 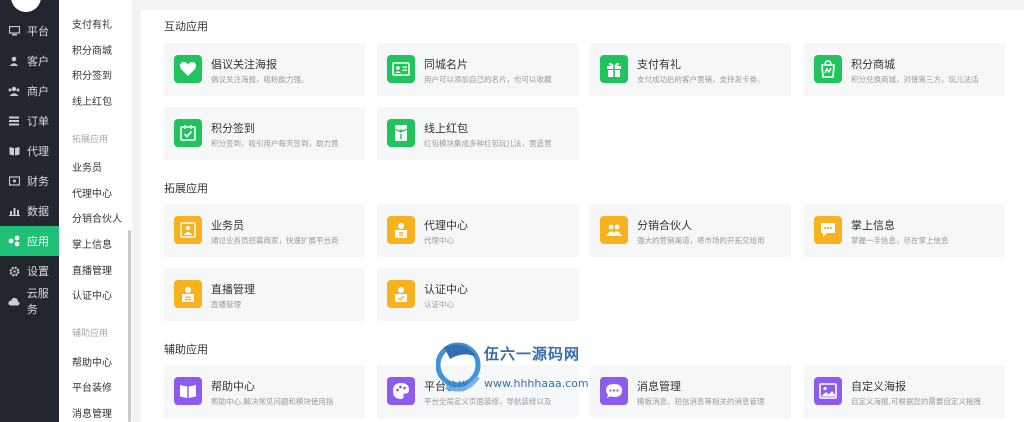 I want to click on subnav-item: 消息管理, so click(x=92, y=412).